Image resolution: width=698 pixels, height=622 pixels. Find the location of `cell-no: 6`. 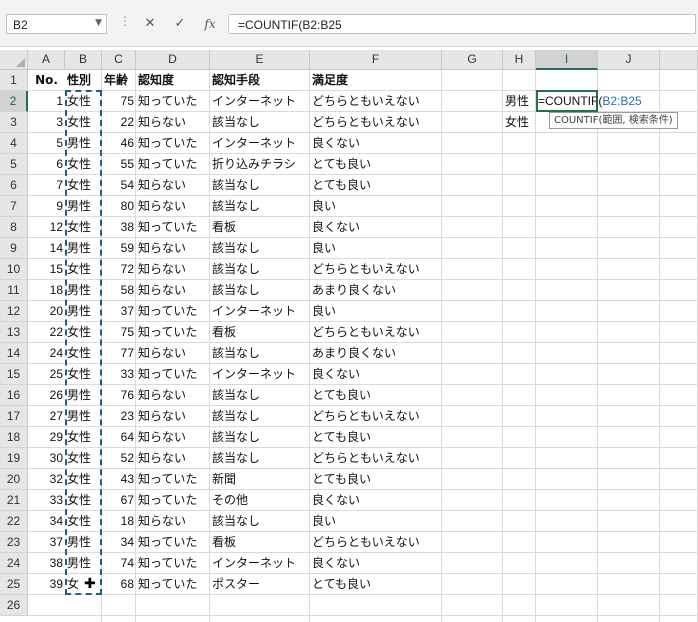

cell-no: 6 is located at coordinates (46, 164).